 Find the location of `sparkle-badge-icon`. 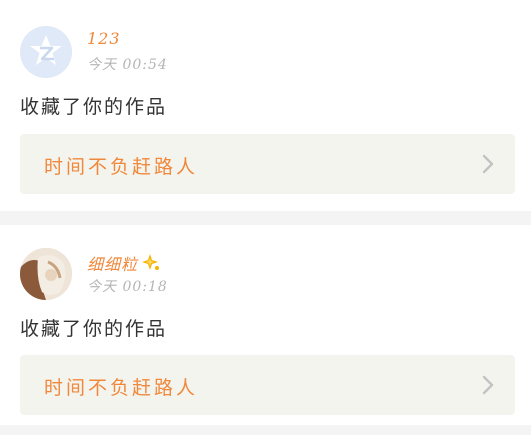

sparkle-badge-icon is located at coordinates (151, 263).